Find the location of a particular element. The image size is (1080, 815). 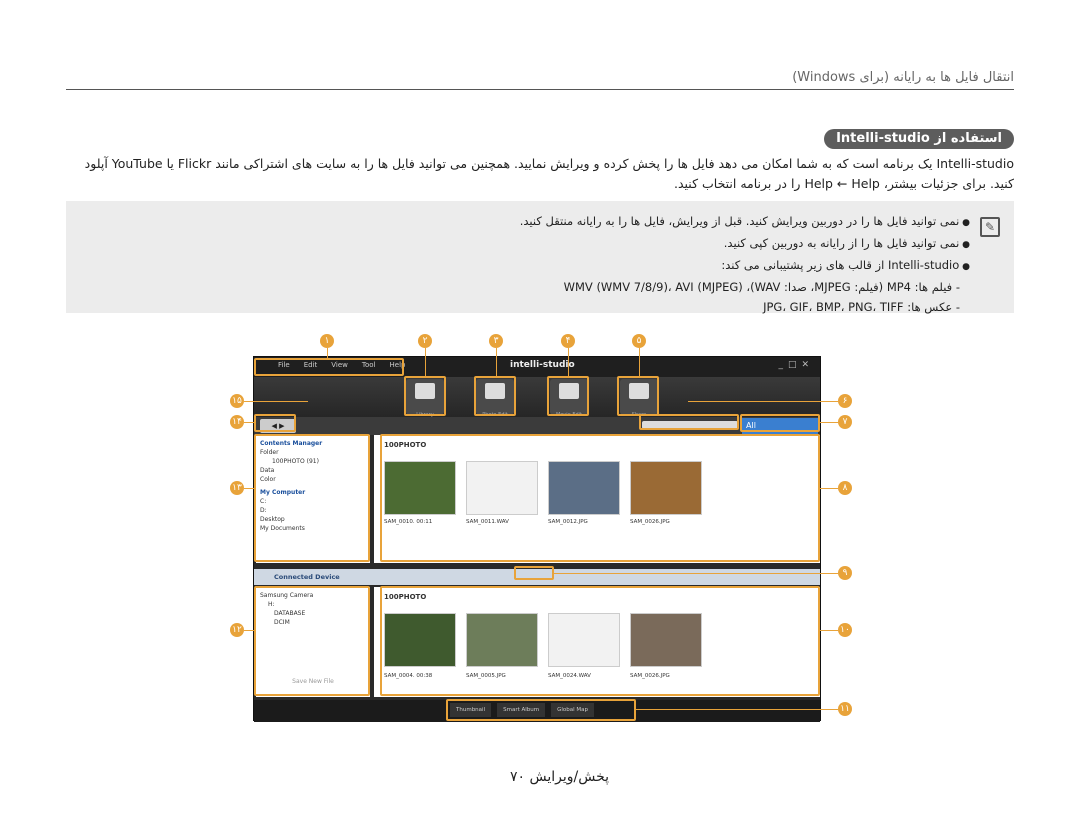

app-logo: intelli-studio is located at coordinates (542, 365).